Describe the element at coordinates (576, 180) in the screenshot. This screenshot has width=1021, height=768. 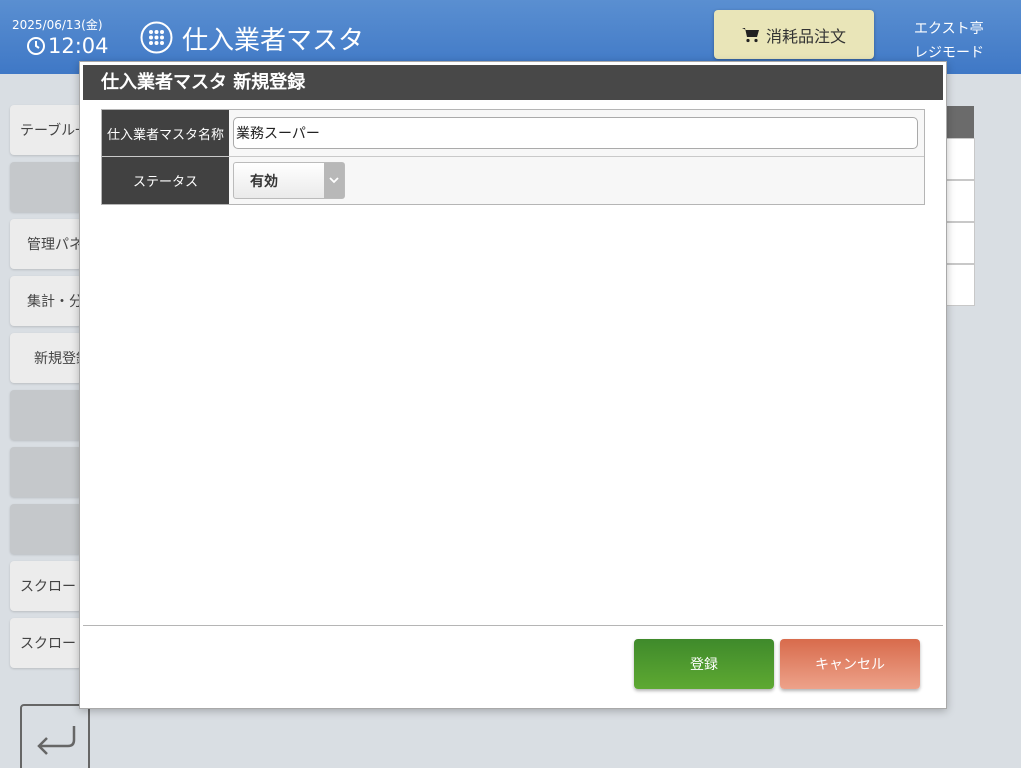
I see `status-cell: 有効` at that location.